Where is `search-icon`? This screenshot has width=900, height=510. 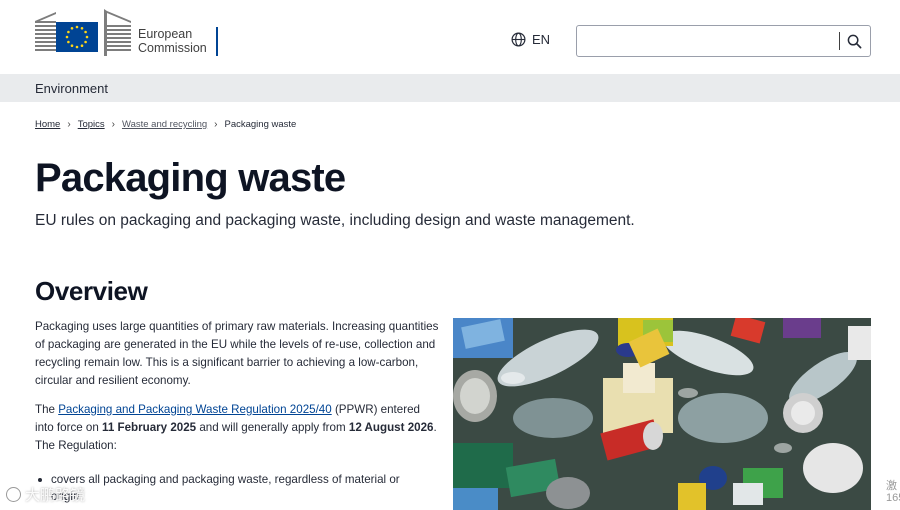 search-icon is located at coordinates (854, 41).